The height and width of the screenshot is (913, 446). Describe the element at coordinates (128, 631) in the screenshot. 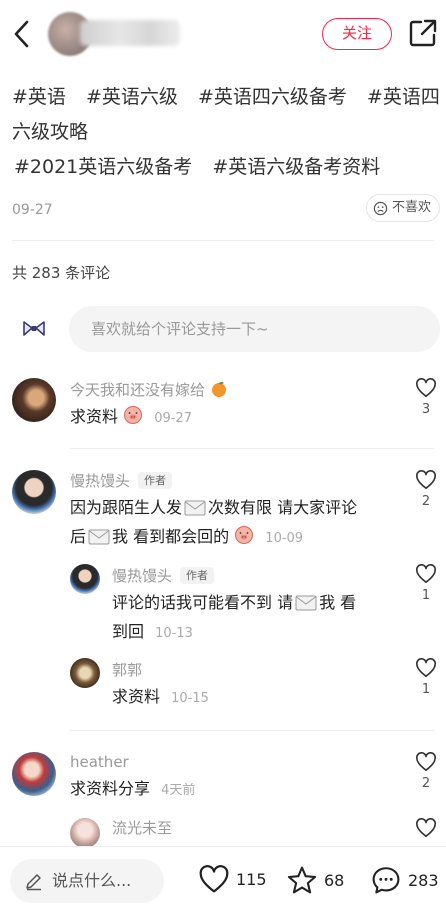

I see `comment-body: 到回` at that location.